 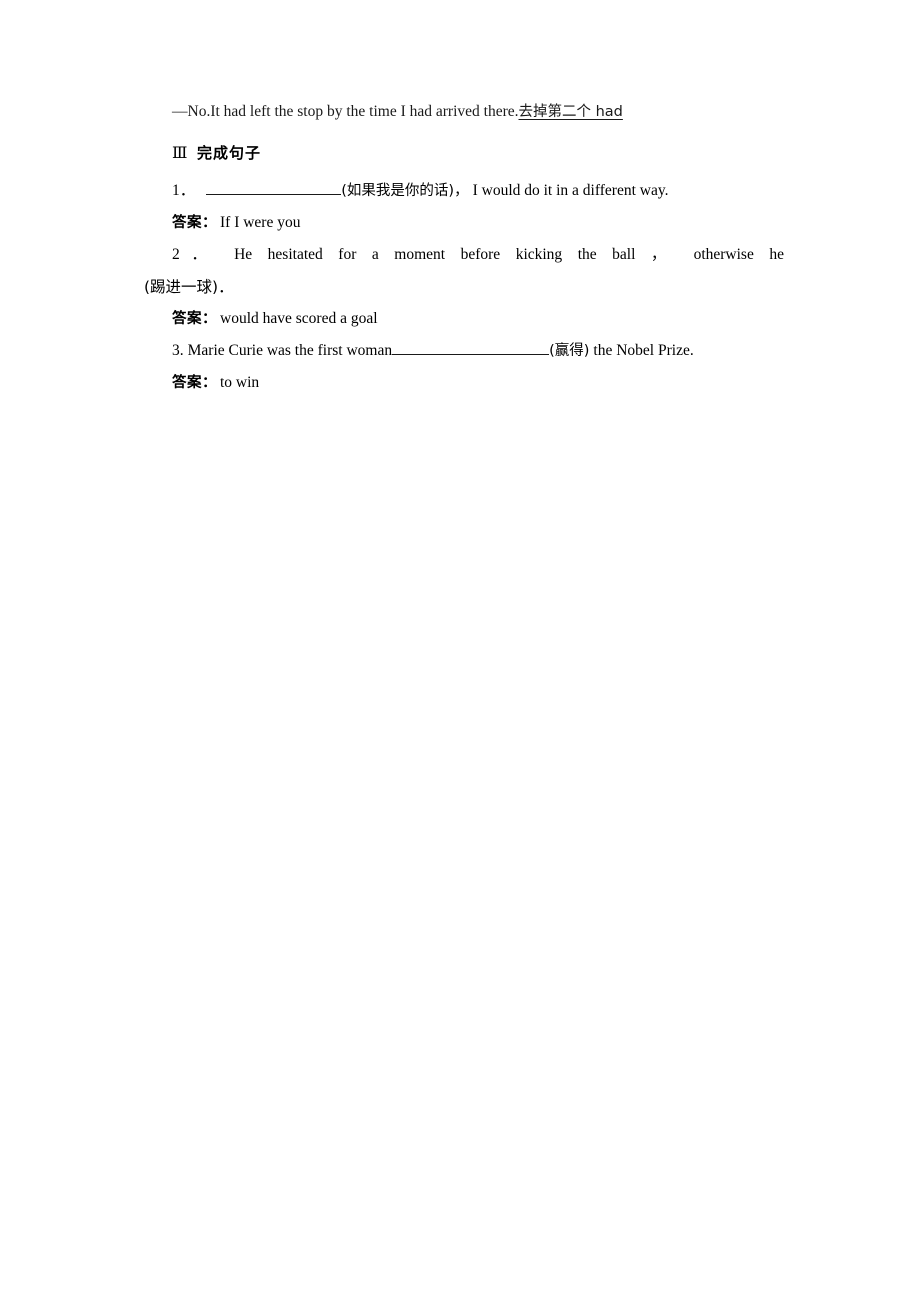 I want to click on question-2-continuation-text: (踢进一球)．, so click(x=189, y=287).